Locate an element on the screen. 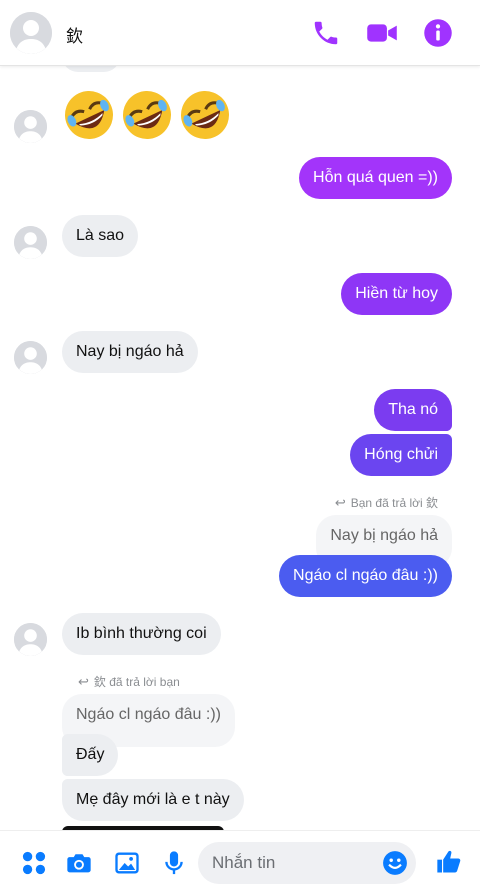  outgoing-message: Hiền từ hoy is located at coordinates (396, 294).